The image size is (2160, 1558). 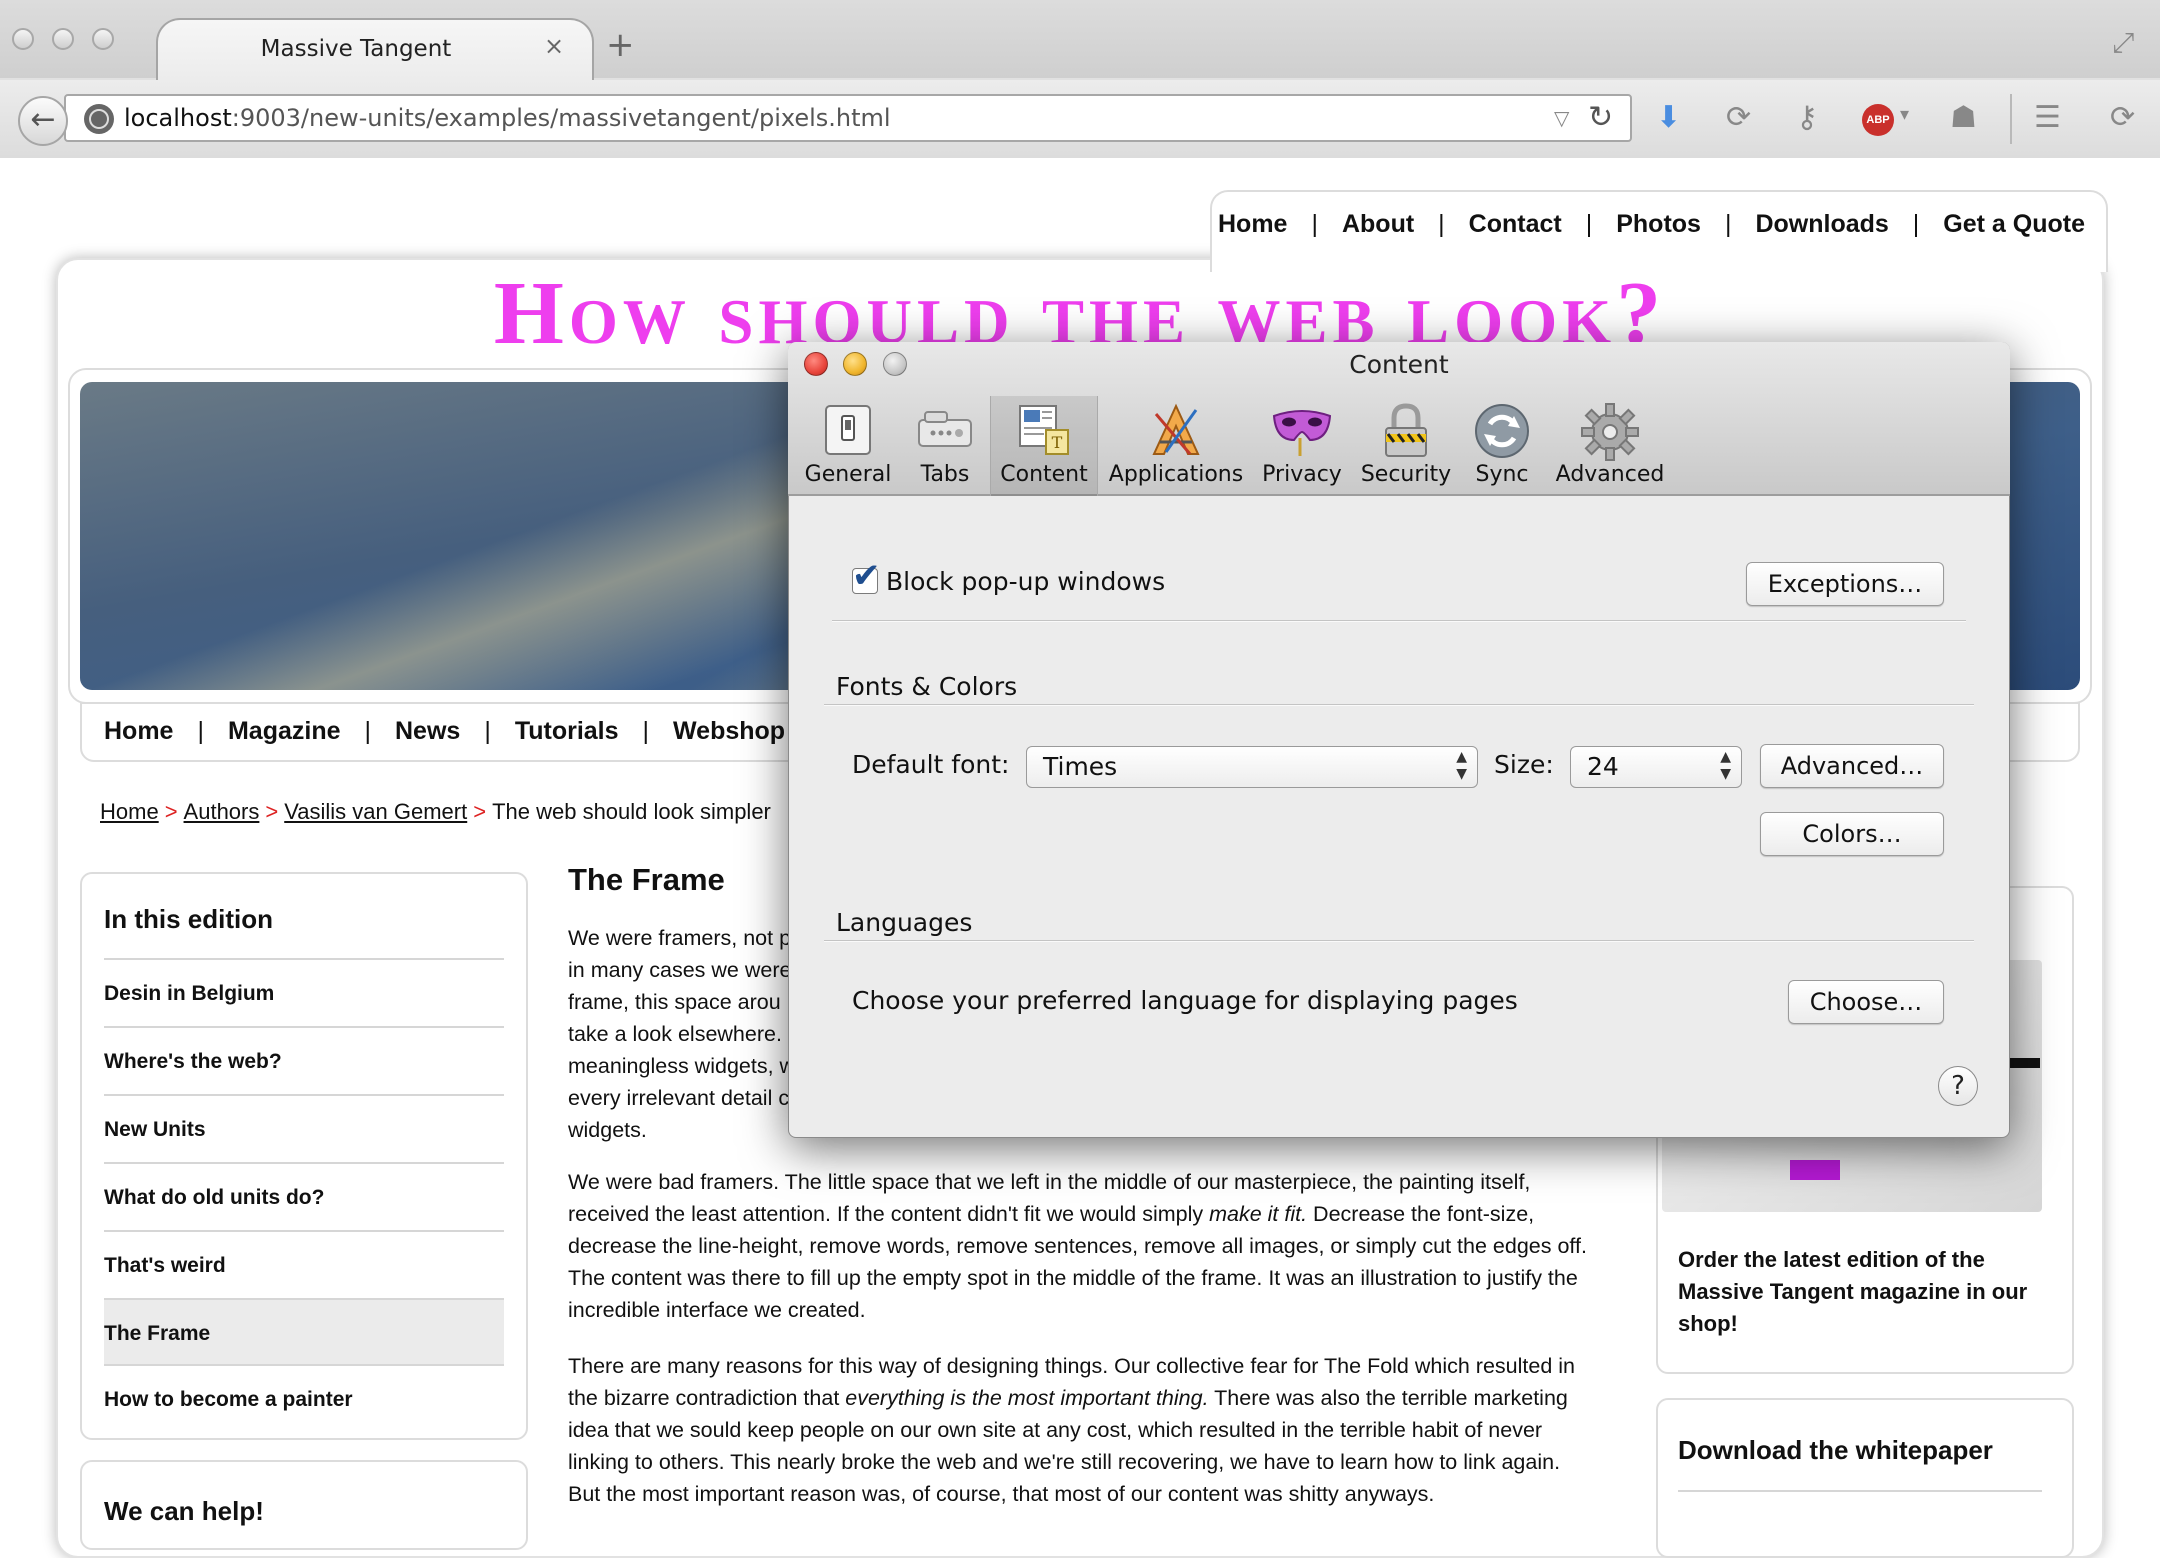 I want to click on tab-title: Massive Tangent, so click(x=356, y=49).